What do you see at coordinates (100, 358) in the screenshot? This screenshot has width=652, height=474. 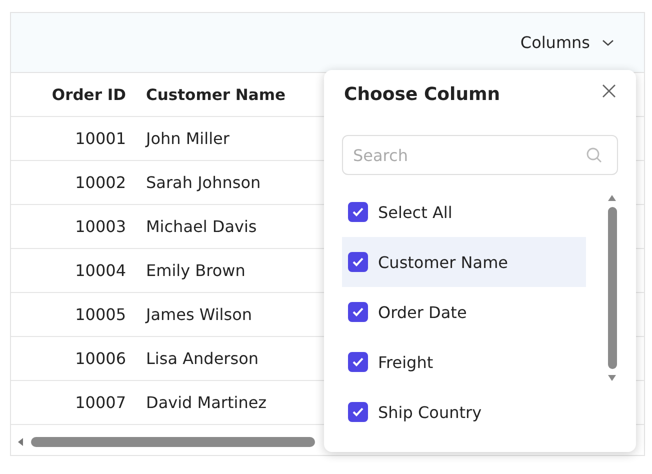 I see `table-cell-text: 10006` at bounding box center [100, 358].